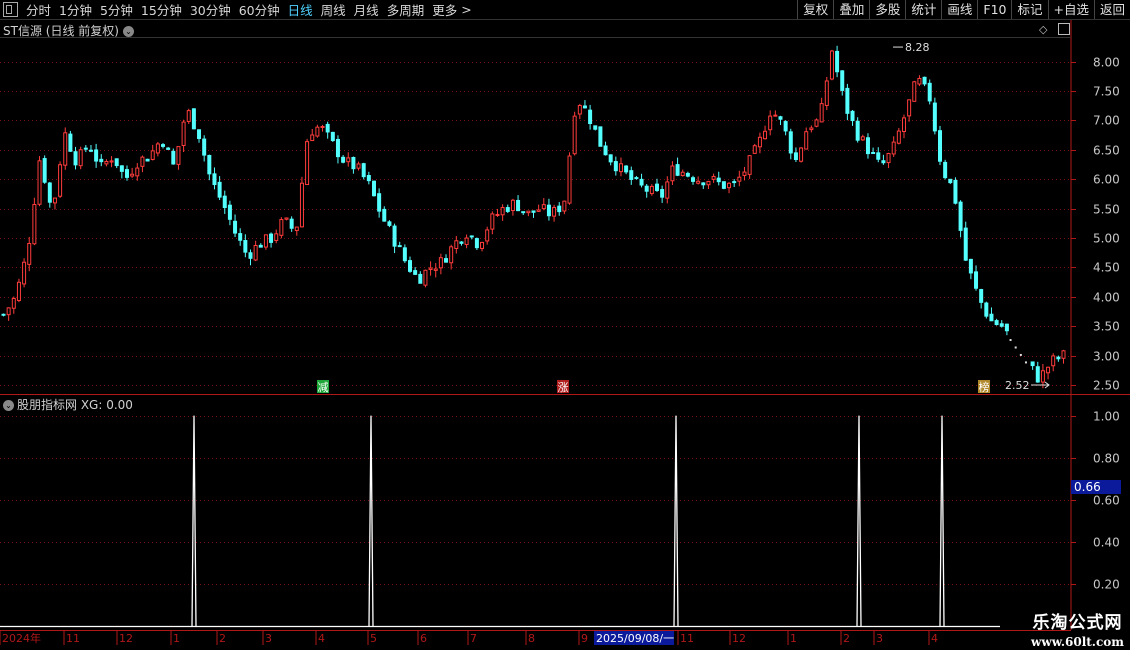 The height and width of the screenshot is (650, 1130). I want to click on date-label: 4, so click(934, 638).